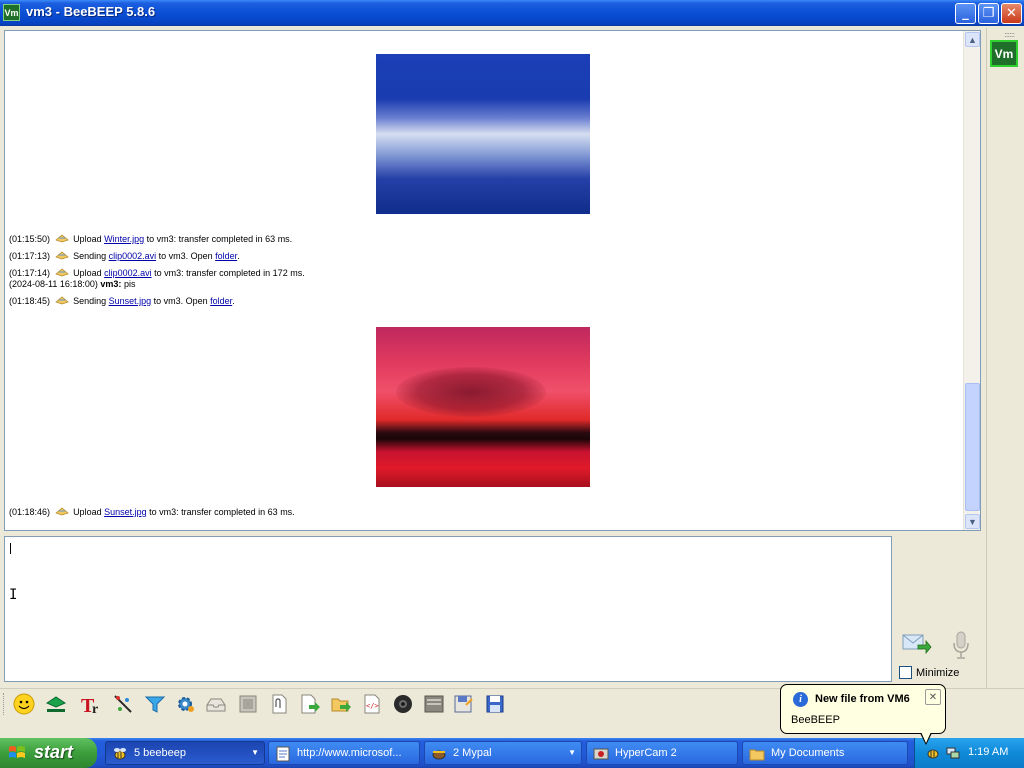 The image size is (1024, 768). Describe the element at coordinates (91, 11) in the screenshot. I see `window-title: vm3 - BeeBEEP 5.8.6` at that location.